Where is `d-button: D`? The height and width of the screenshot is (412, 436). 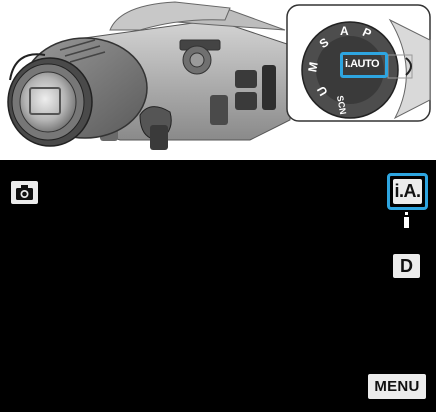
d-button: D is located at coordinates (406, 266).